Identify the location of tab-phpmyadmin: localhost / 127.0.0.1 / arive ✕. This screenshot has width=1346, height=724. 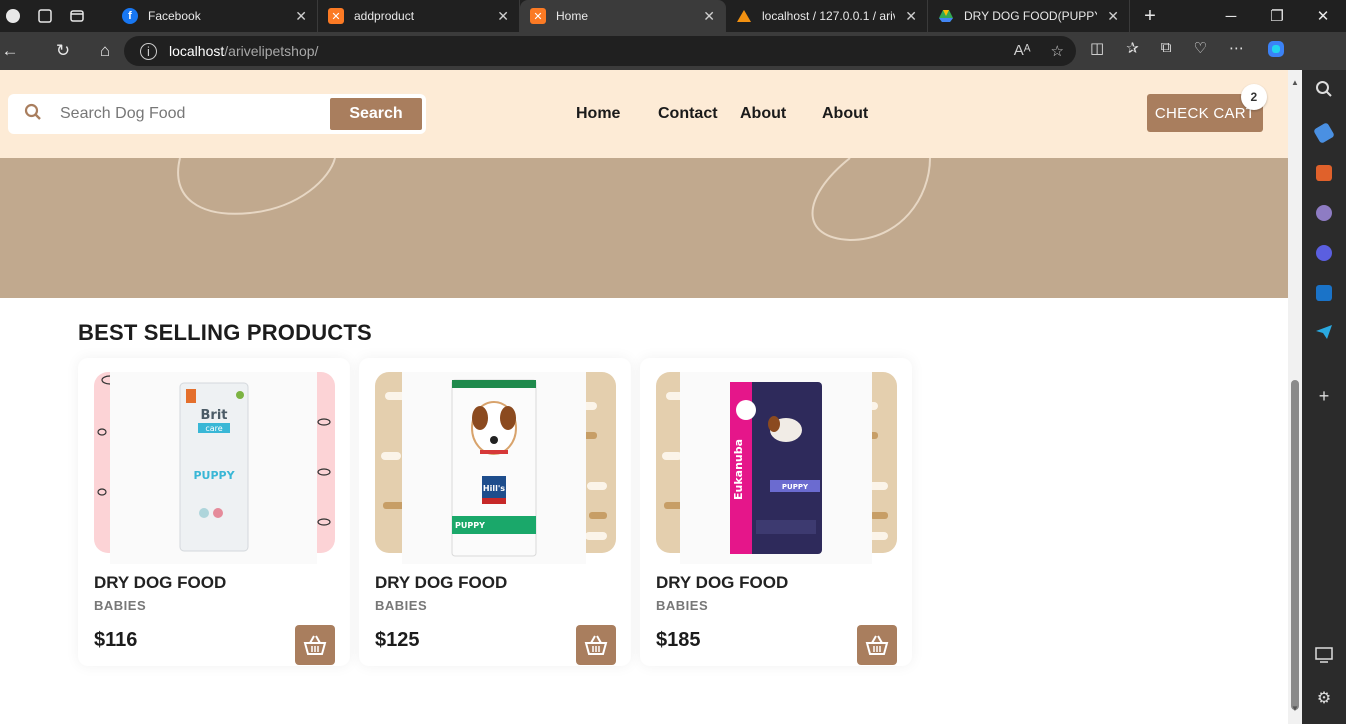
(827, 16).